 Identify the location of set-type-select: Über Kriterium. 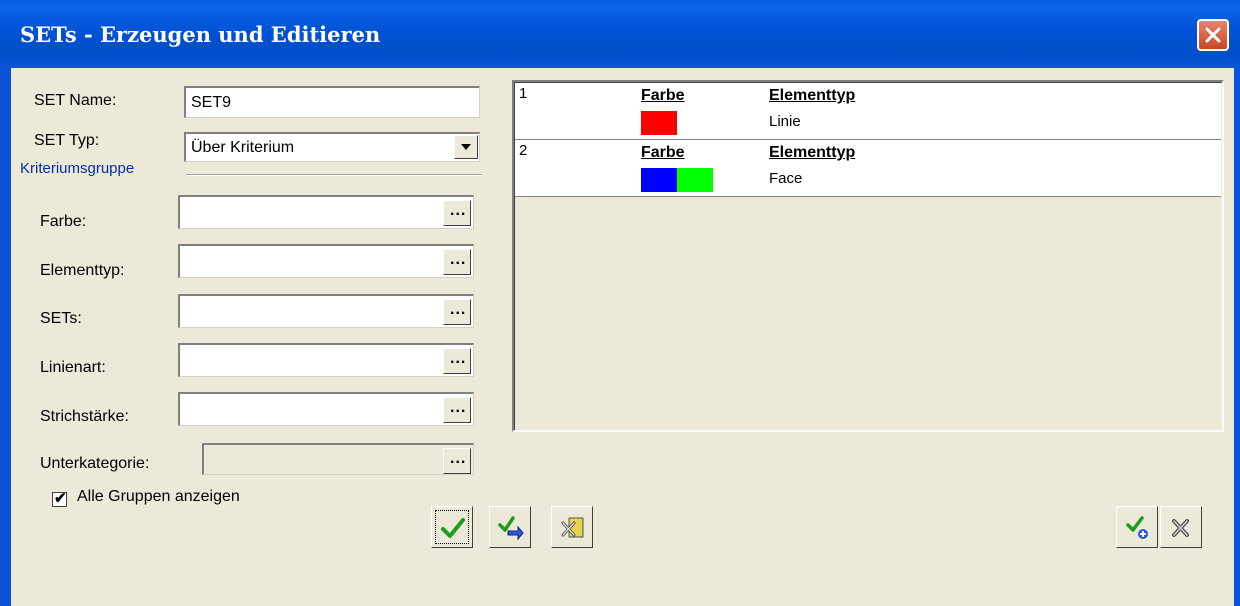
(332, 147).